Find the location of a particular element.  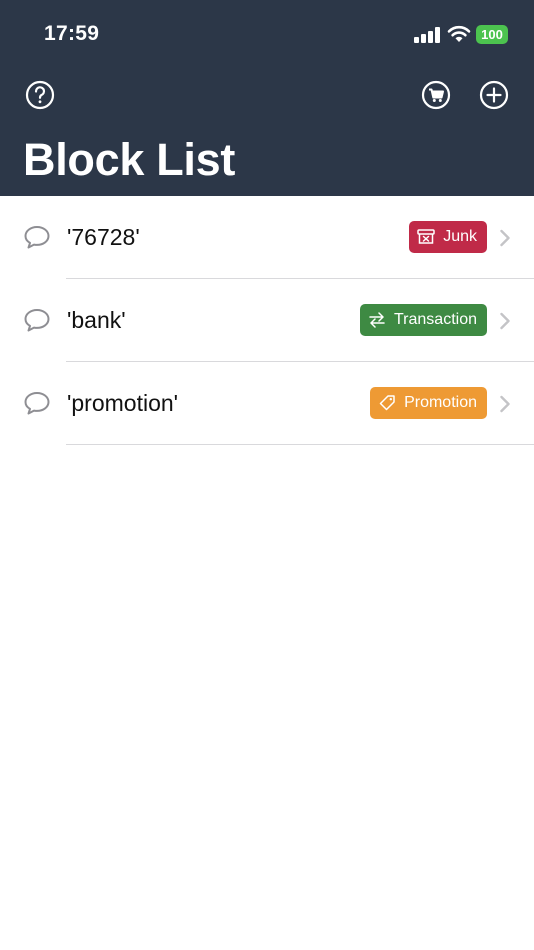

battery-level: 100 is located at coordinates (492, 34).